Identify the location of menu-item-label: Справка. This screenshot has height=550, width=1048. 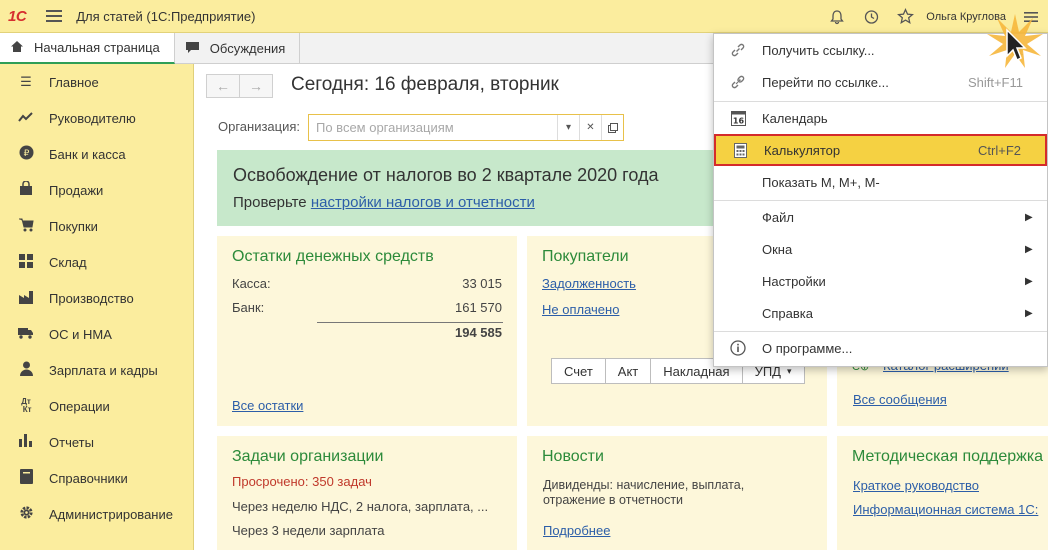
(787, 313).